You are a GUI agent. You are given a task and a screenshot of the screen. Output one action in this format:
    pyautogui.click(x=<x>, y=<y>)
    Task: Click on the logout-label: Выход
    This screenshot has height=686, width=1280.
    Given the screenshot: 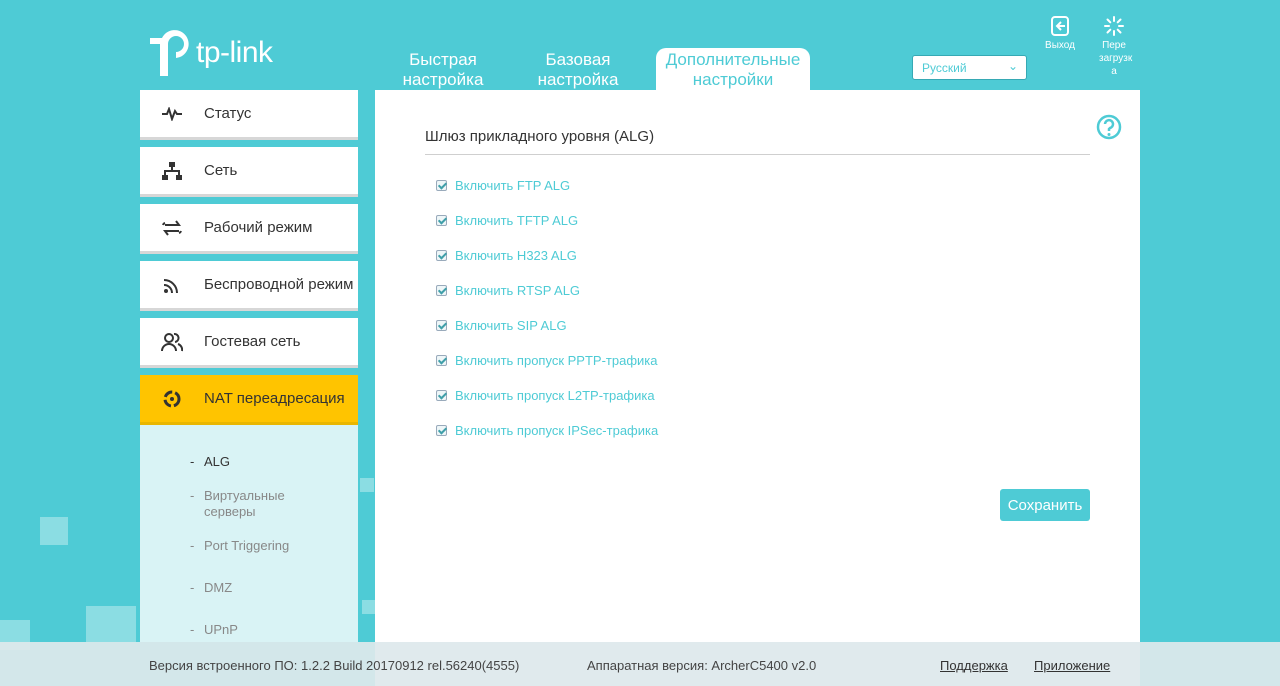 What is the action you would take?
    pyautogui.click(x=1060, y=45)
    